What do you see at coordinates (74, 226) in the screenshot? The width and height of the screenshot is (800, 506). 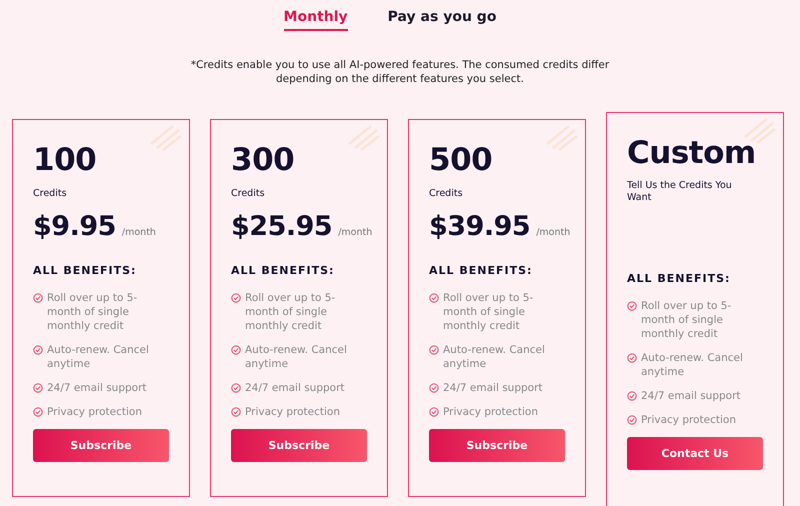 I see `price: $9.95` at bounding box center [74, 226].